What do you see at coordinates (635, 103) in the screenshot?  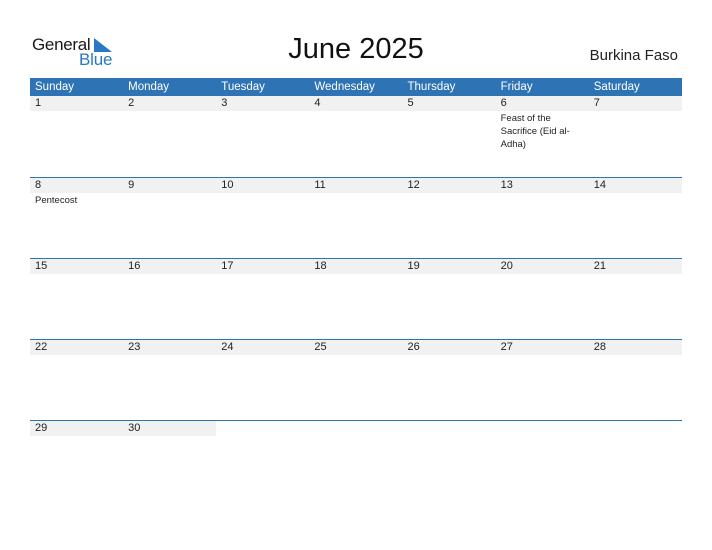 I see `day-number: 7` at bounding box center [635, 103].